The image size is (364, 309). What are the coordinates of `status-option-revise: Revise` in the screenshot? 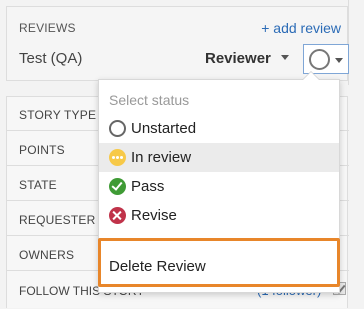 It's located at (219, 215).